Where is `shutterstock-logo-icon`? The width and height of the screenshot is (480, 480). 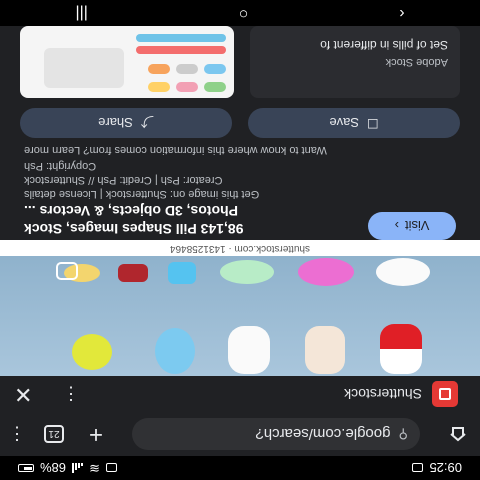 shutterstock-logo-icon is located at coordinates (445, 394).